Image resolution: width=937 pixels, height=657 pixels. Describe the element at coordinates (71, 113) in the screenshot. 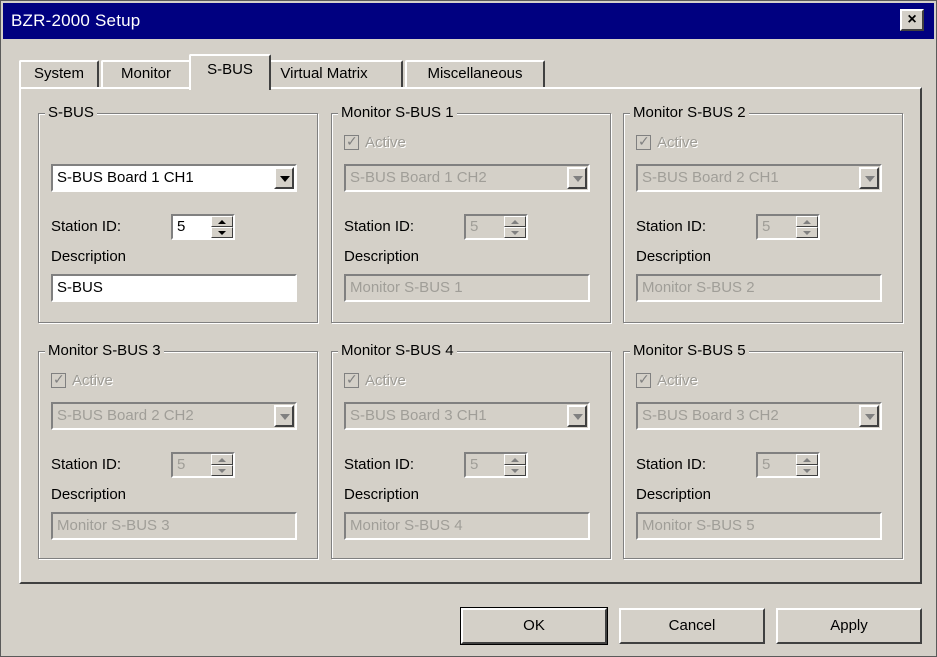

I see `group-title: S-BUS` at that location.